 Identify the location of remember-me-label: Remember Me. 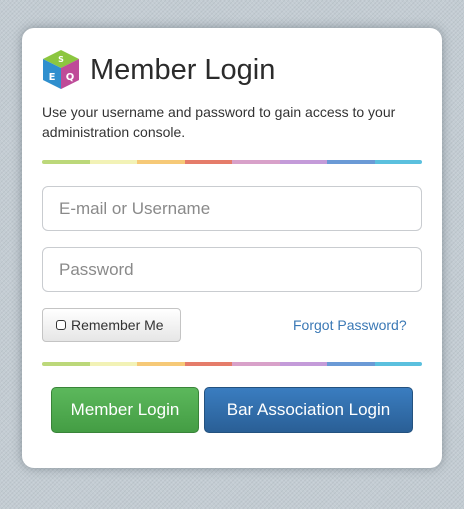
(117, 325).